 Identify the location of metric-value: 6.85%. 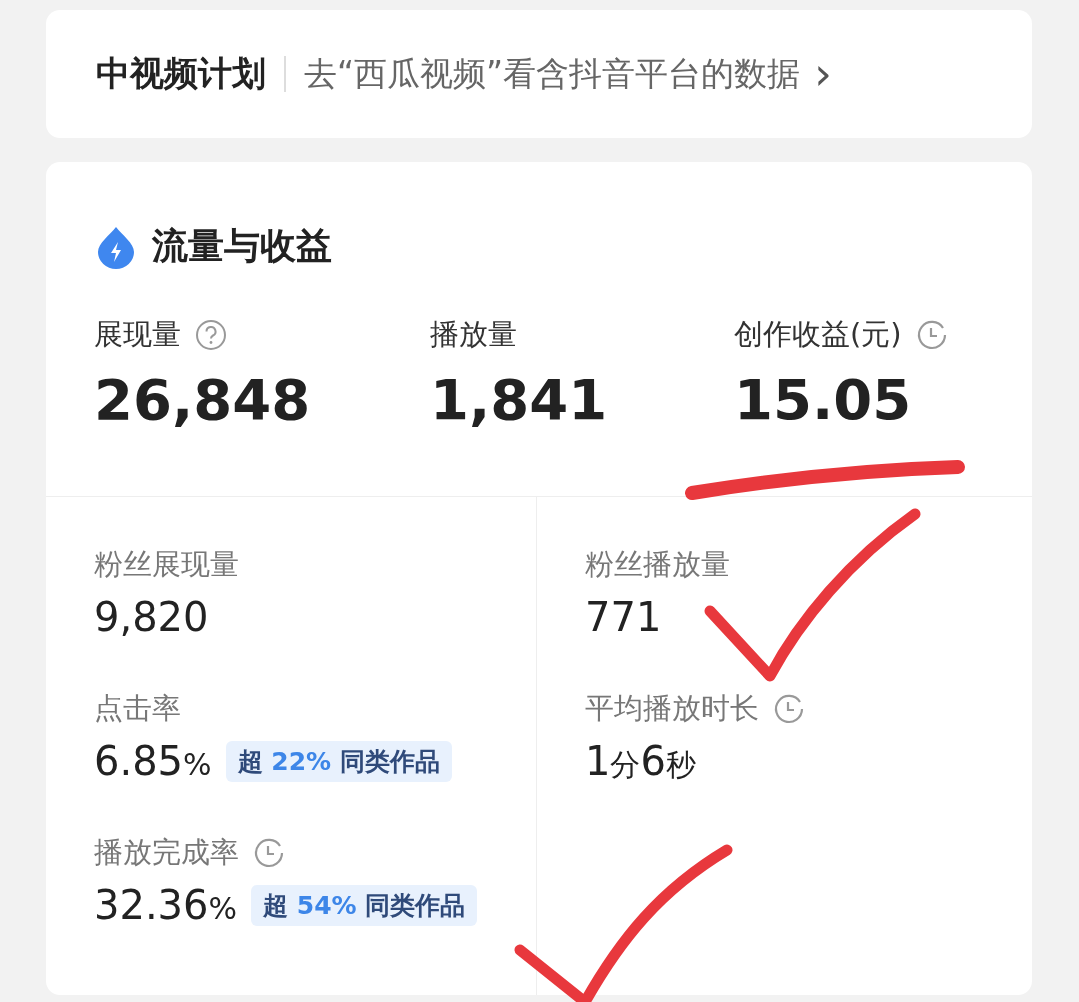
(153, 761).